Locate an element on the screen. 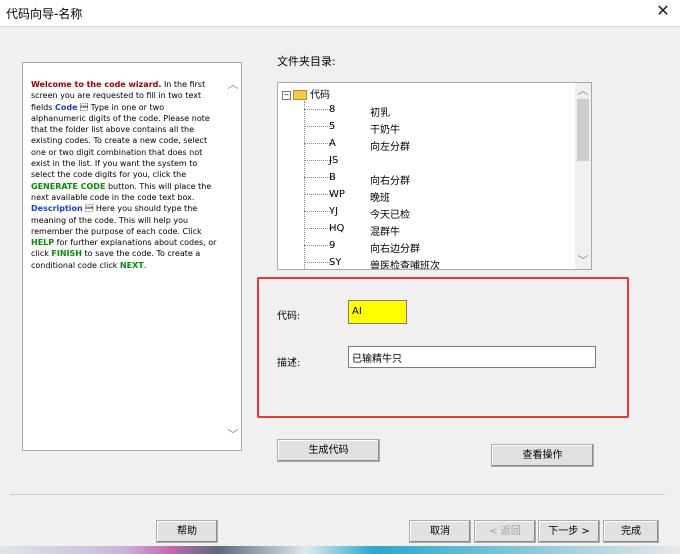  tree-root-label: 代码 is located at coordinates (320, 95).